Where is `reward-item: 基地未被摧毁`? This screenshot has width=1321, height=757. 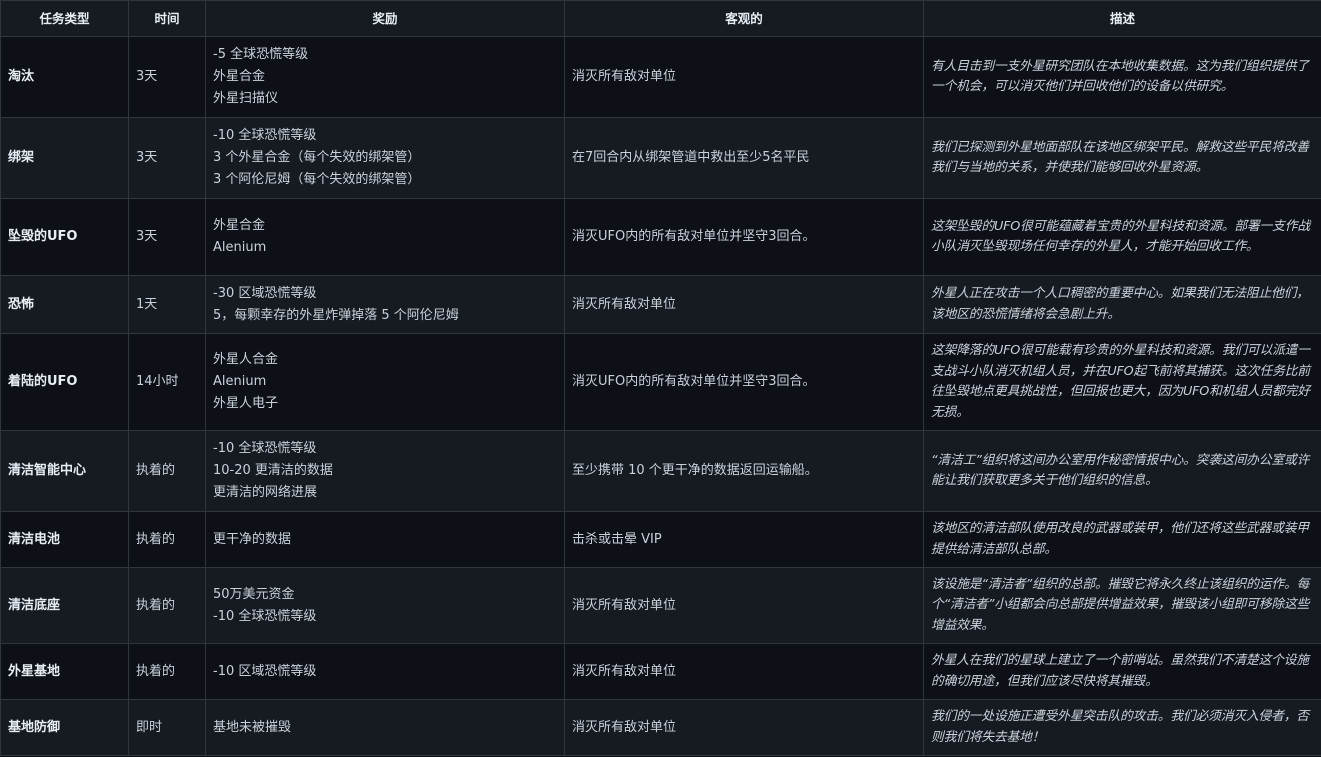 reward-item: 基地未被摧毁 is located at coordinates (252, 727).